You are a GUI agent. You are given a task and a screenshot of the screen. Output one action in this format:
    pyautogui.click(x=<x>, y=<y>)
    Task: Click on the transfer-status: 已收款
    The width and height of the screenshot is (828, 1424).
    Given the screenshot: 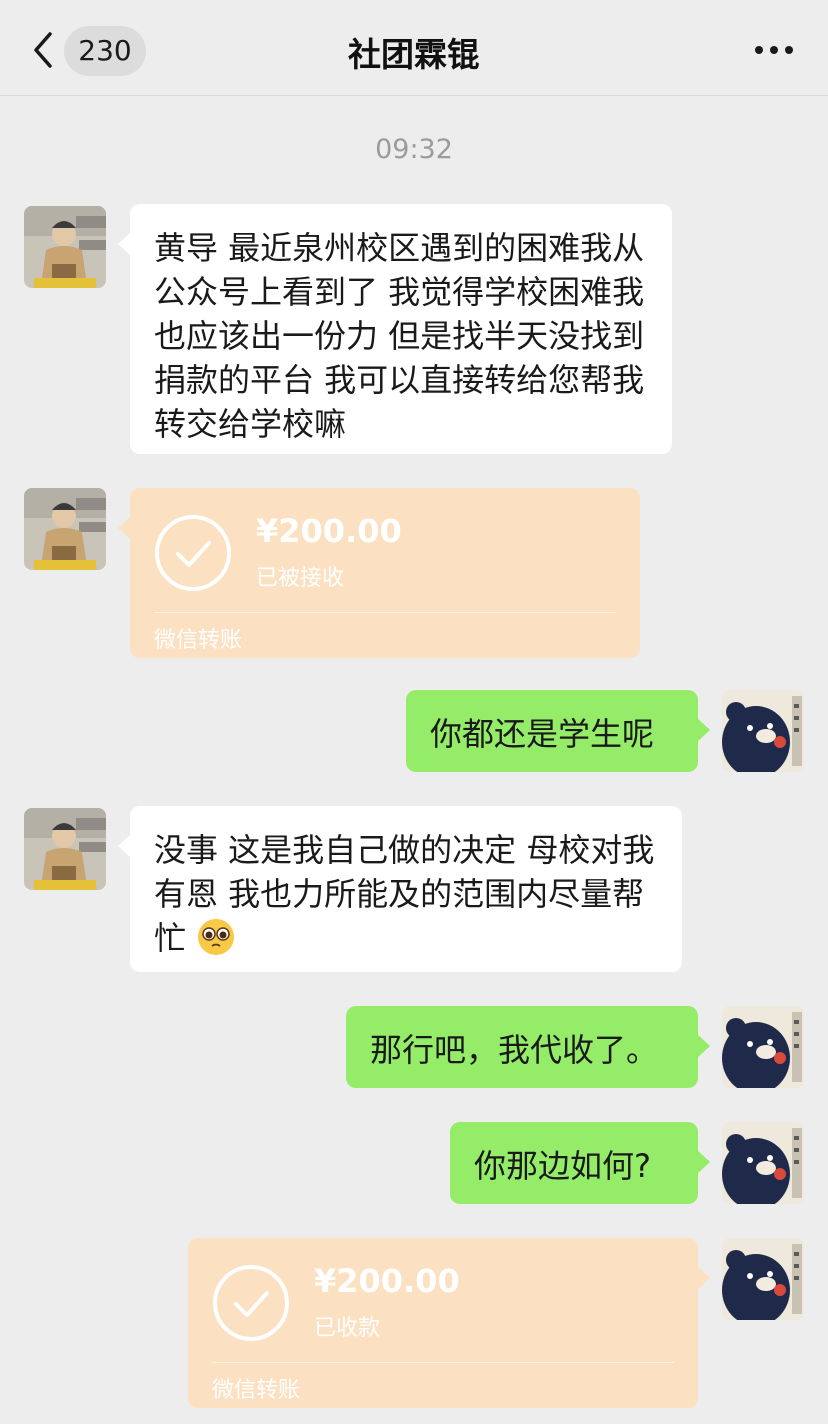 What is the action you would take?
    pyautogui.click(x=347, y=1328)
    